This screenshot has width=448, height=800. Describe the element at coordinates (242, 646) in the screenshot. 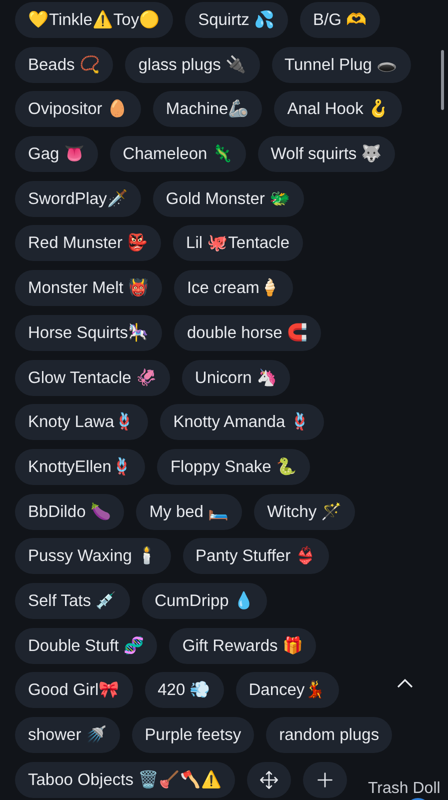

I see `tag-chip: Gift Rewards 🎁` at that location.